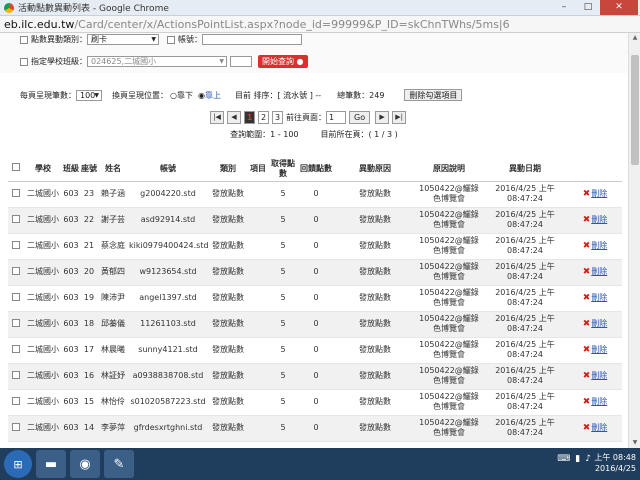 This screenshot has height=480, width=640. Describe the element at coordinates (375, 169) in the screenshot. I see `col-reason: 異動原因` at that location.